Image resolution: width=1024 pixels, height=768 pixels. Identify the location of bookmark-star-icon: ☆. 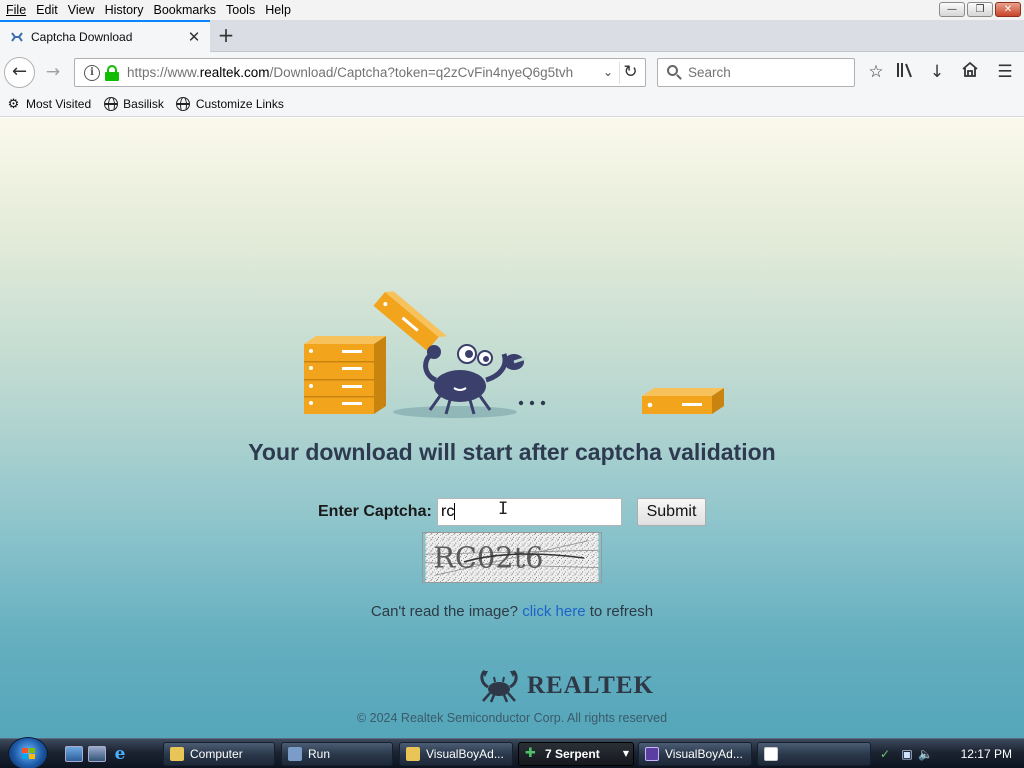
(876, 72).